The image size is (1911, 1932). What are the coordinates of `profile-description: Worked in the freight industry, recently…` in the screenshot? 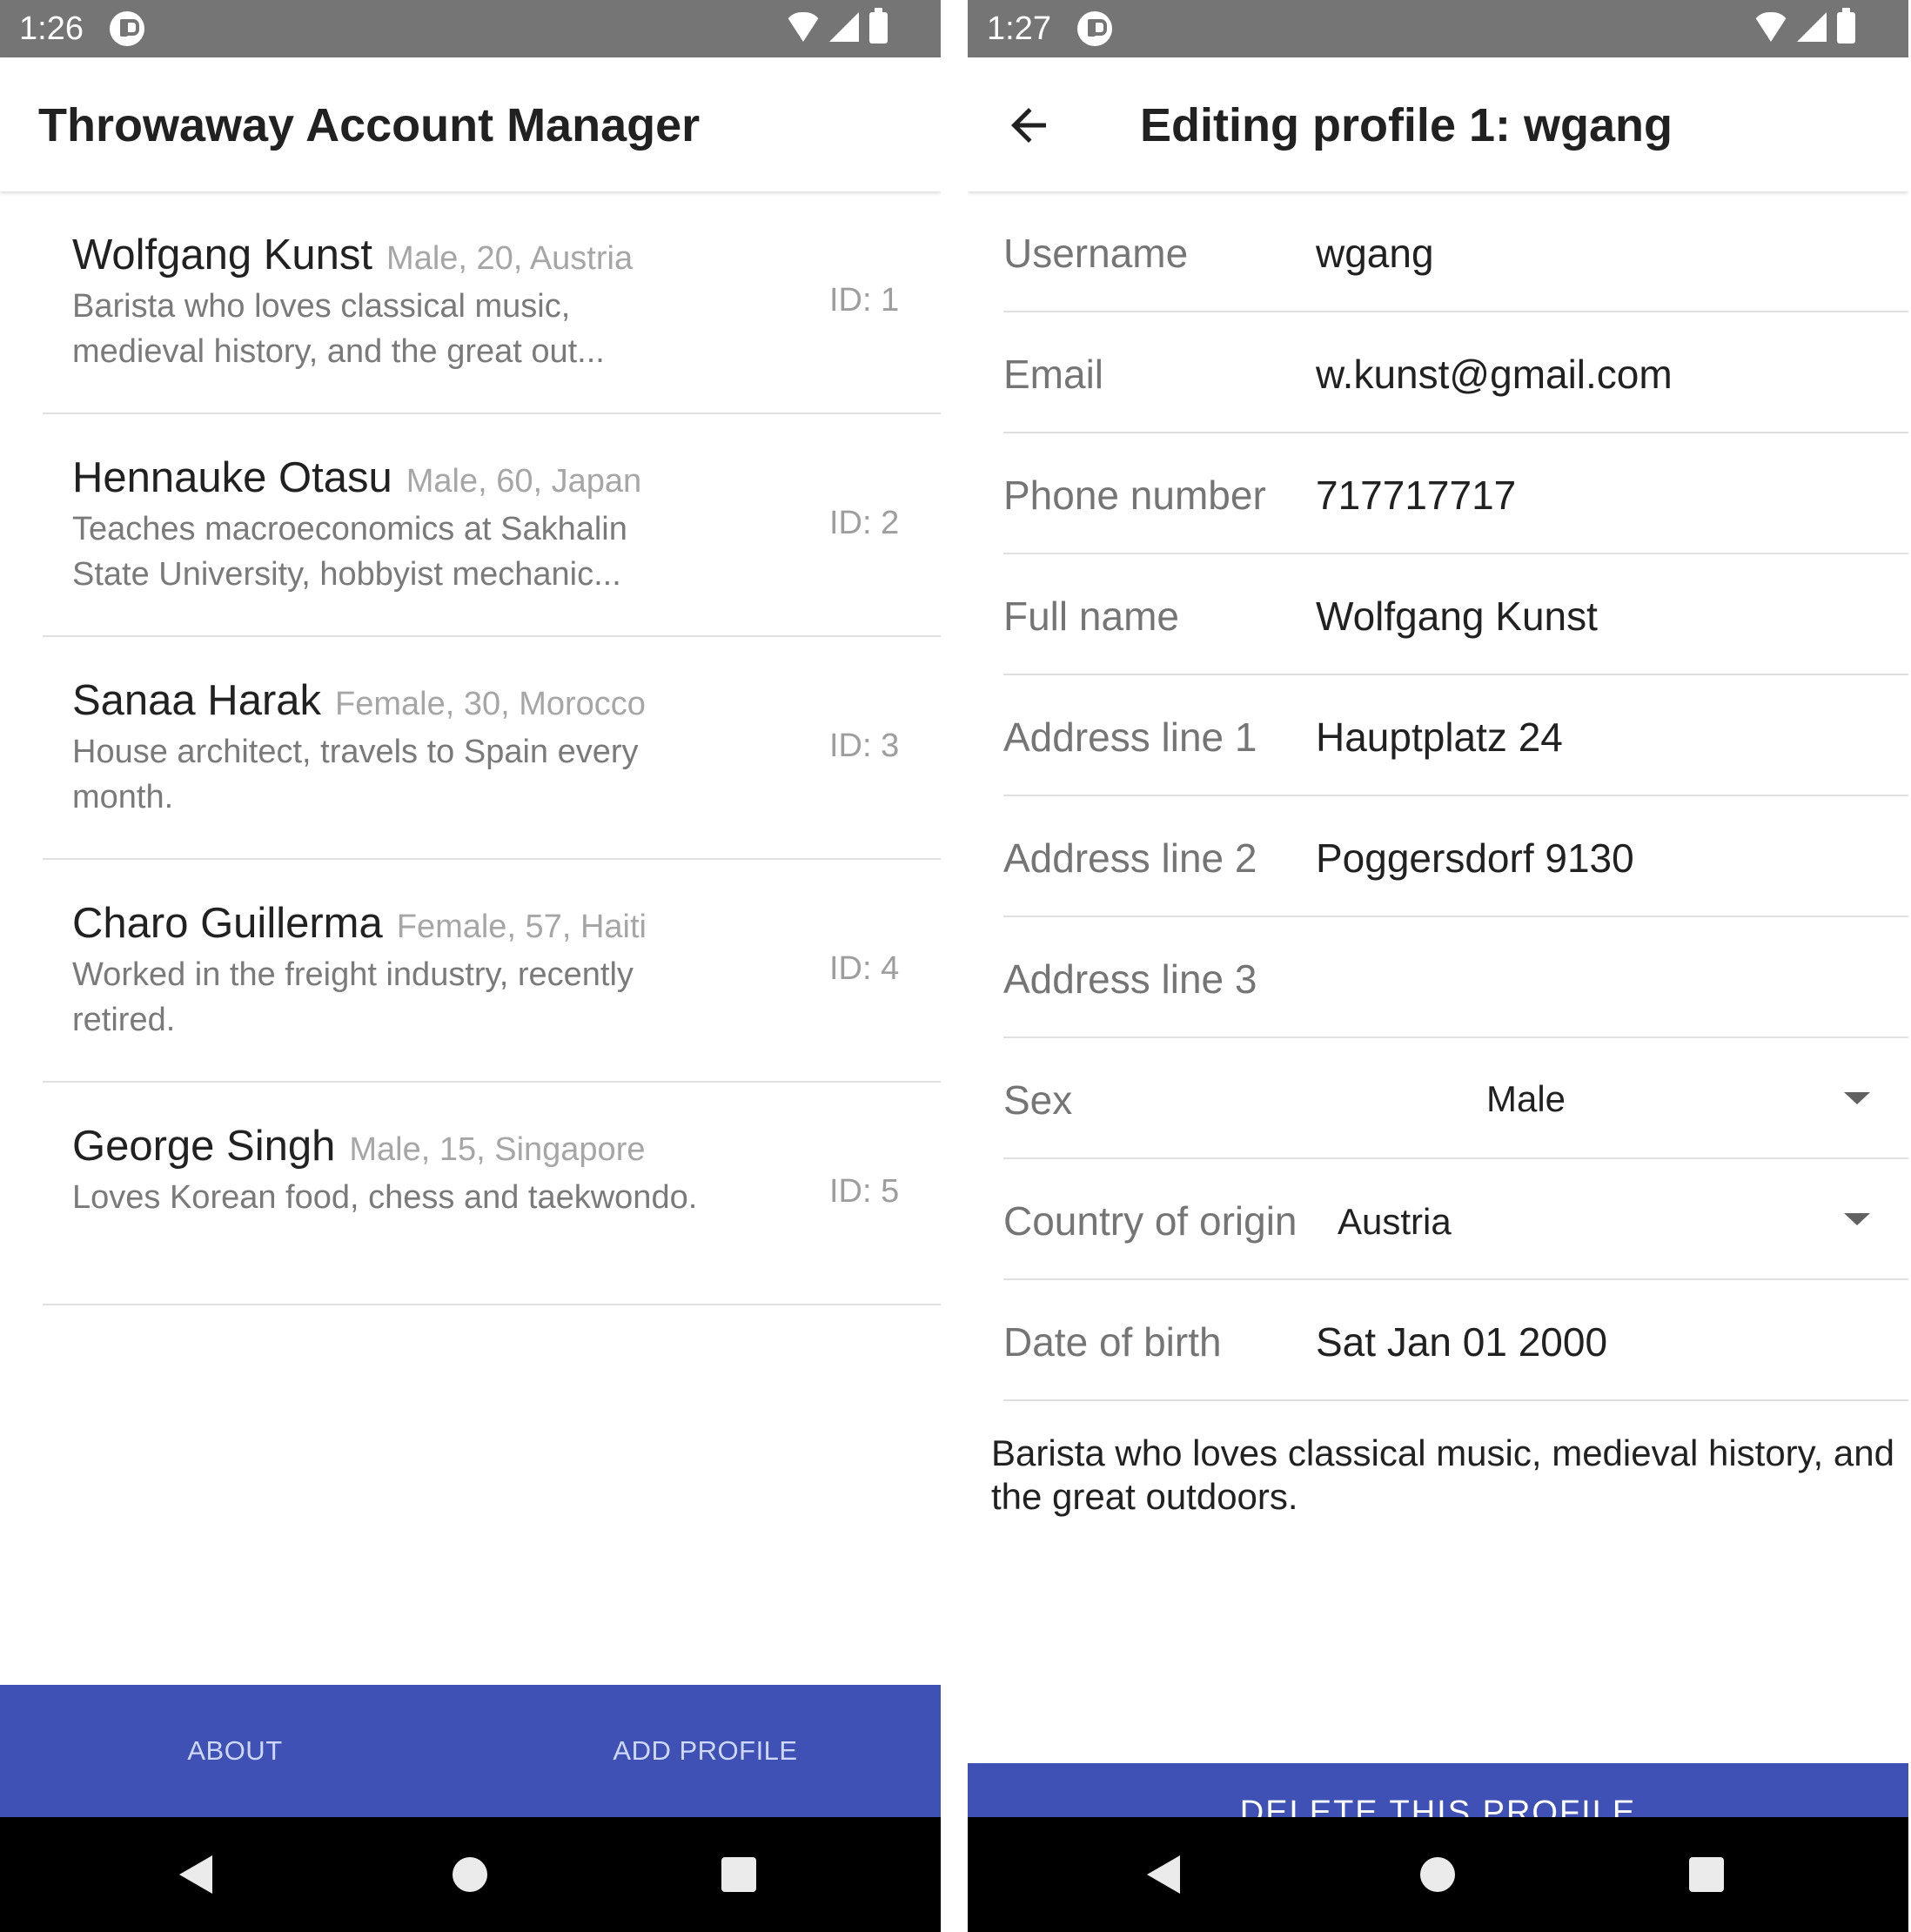 It's located at (353, 997).